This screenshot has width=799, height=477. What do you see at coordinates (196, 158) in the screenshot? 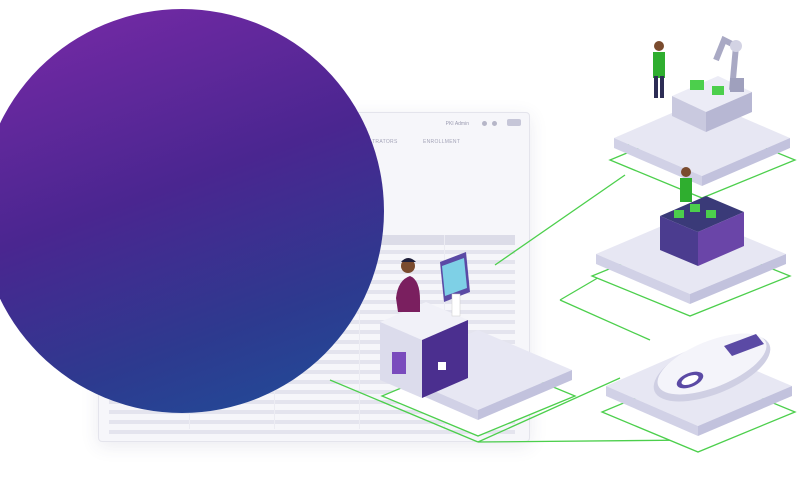
I see `include-expired-label: Include Expired` at bounding box center [196, 158].